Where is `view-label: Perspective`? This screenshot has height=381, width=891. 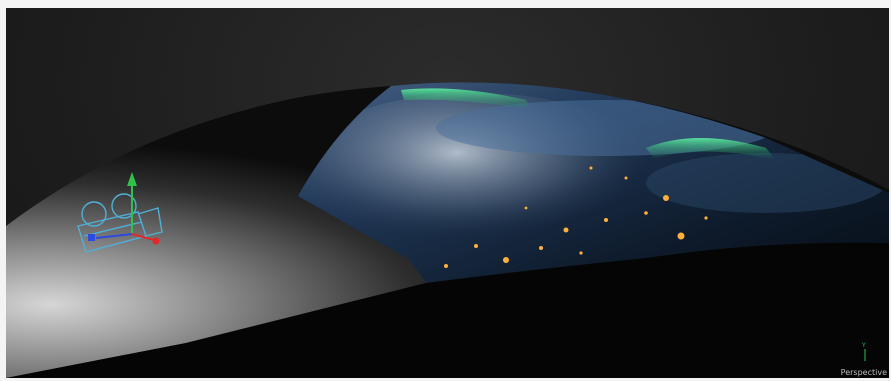 view-label: Perspective is located at coordinates (863, 372).